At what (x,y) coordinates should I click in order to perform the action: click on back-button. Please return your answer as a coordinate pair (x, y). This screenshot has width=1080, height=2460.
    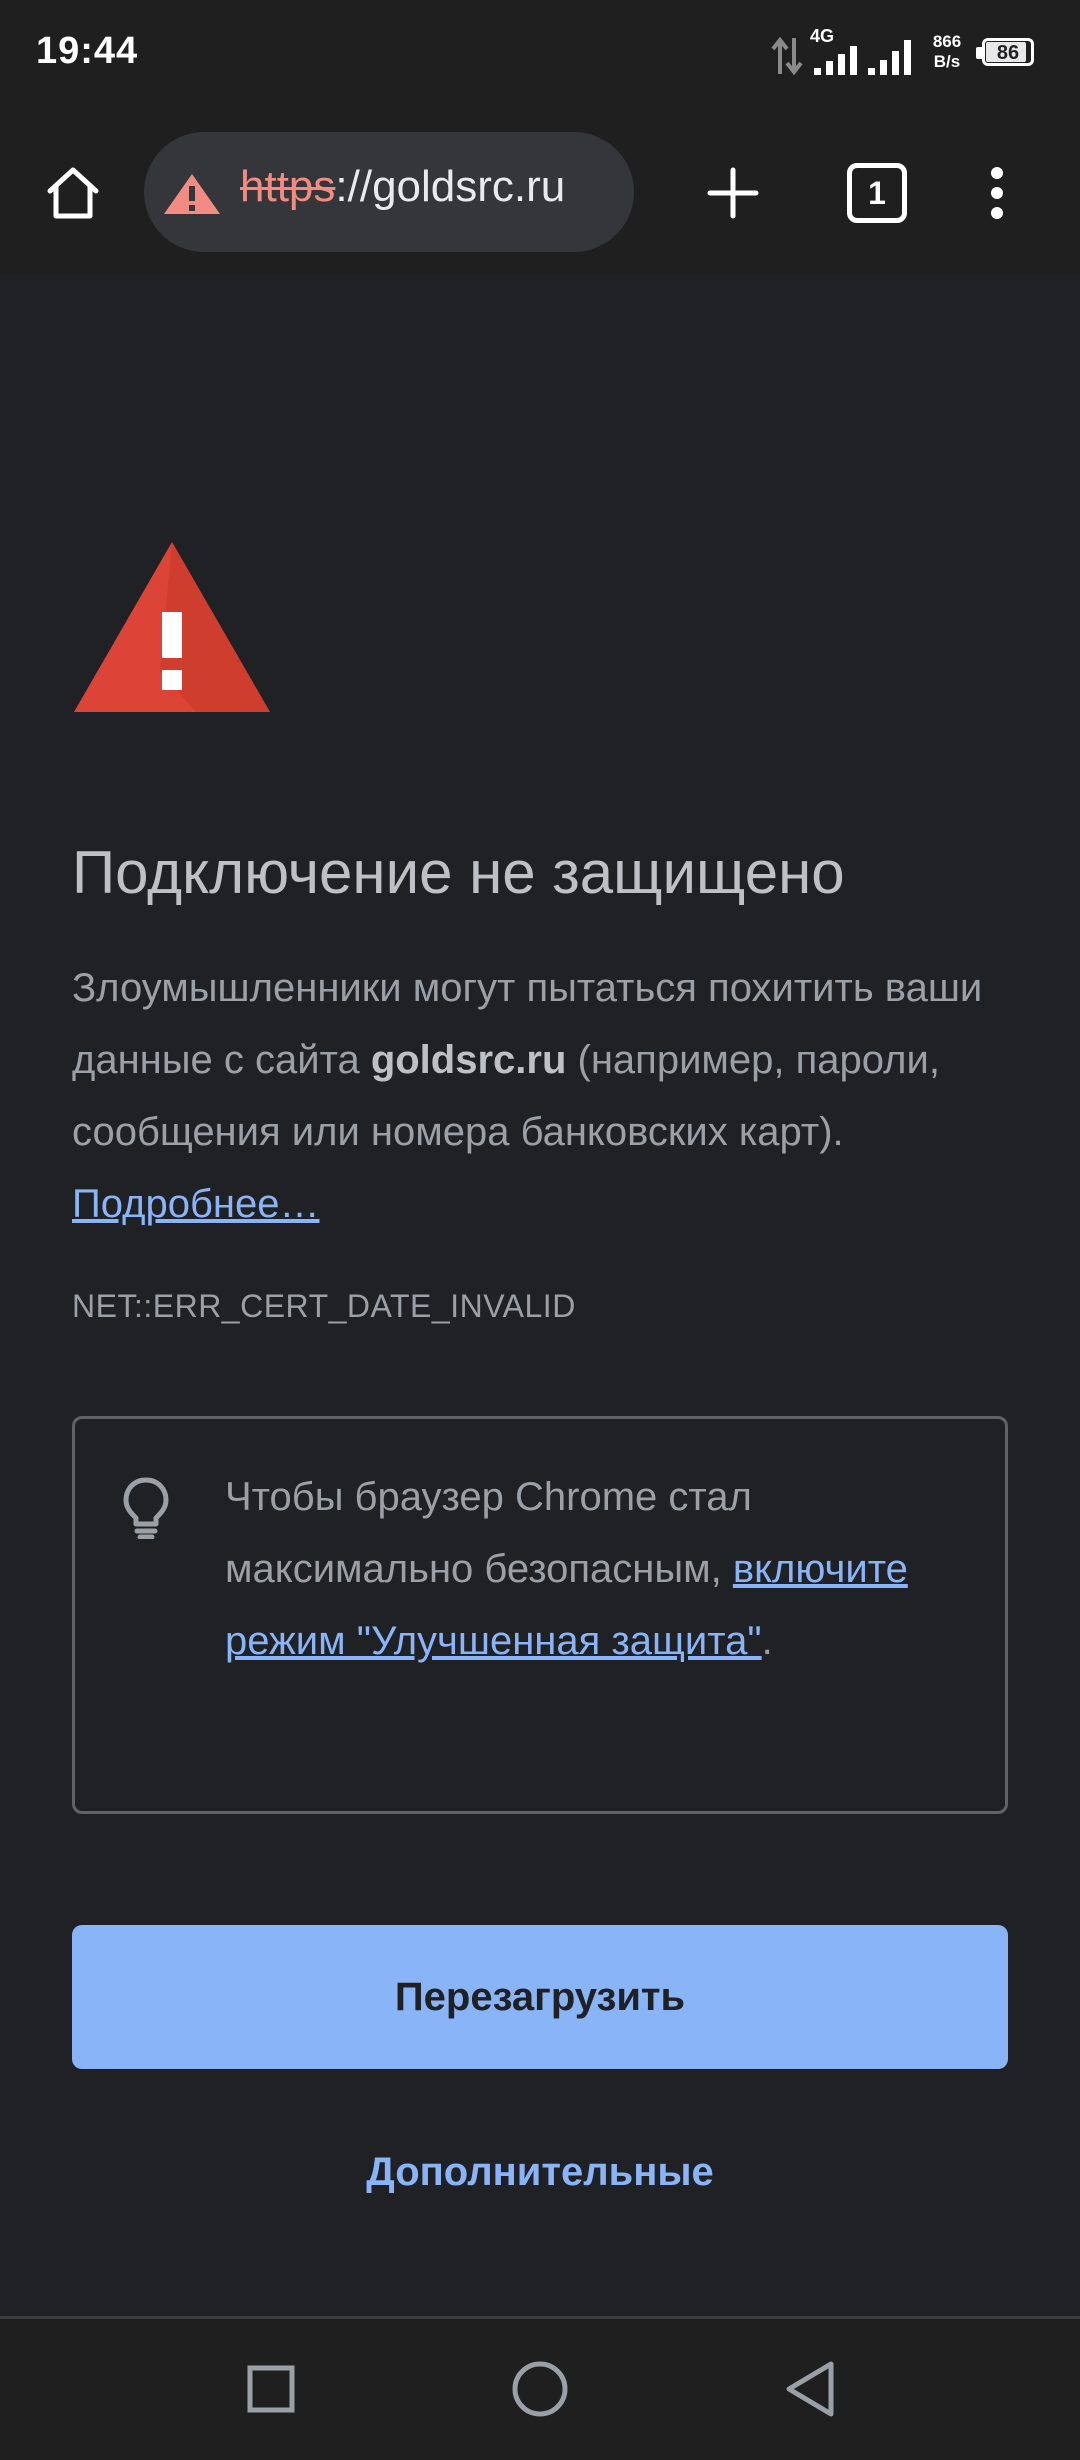
    Looking at the image, I should click on (810, 2389).